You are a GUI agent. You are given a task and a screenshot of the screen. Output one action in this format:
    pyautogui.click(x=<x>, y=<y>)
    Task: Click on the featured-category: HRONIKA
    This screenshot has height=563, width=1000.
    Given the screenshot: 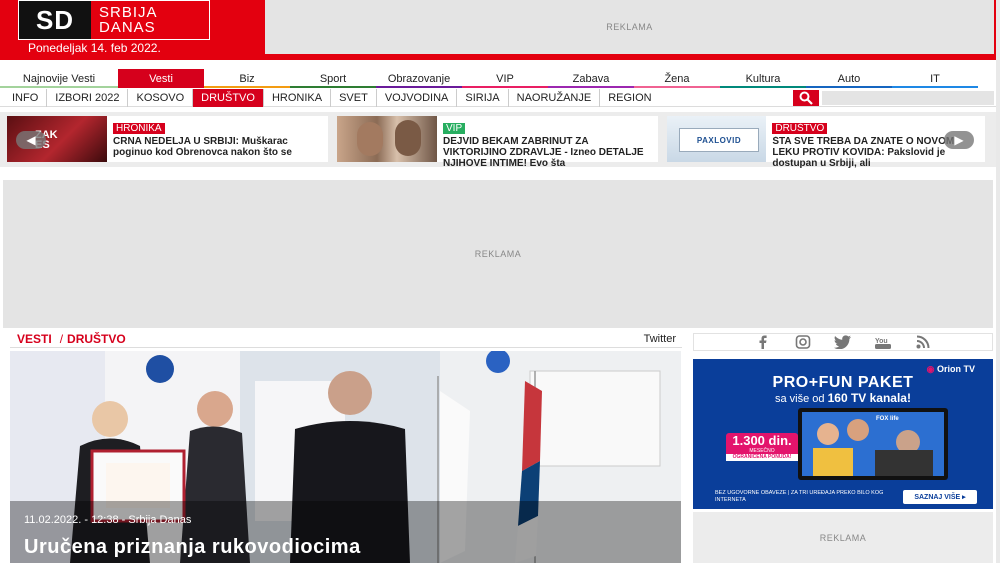 What is the action you would take?
    pyautogui.click(x=139, y=128)
    